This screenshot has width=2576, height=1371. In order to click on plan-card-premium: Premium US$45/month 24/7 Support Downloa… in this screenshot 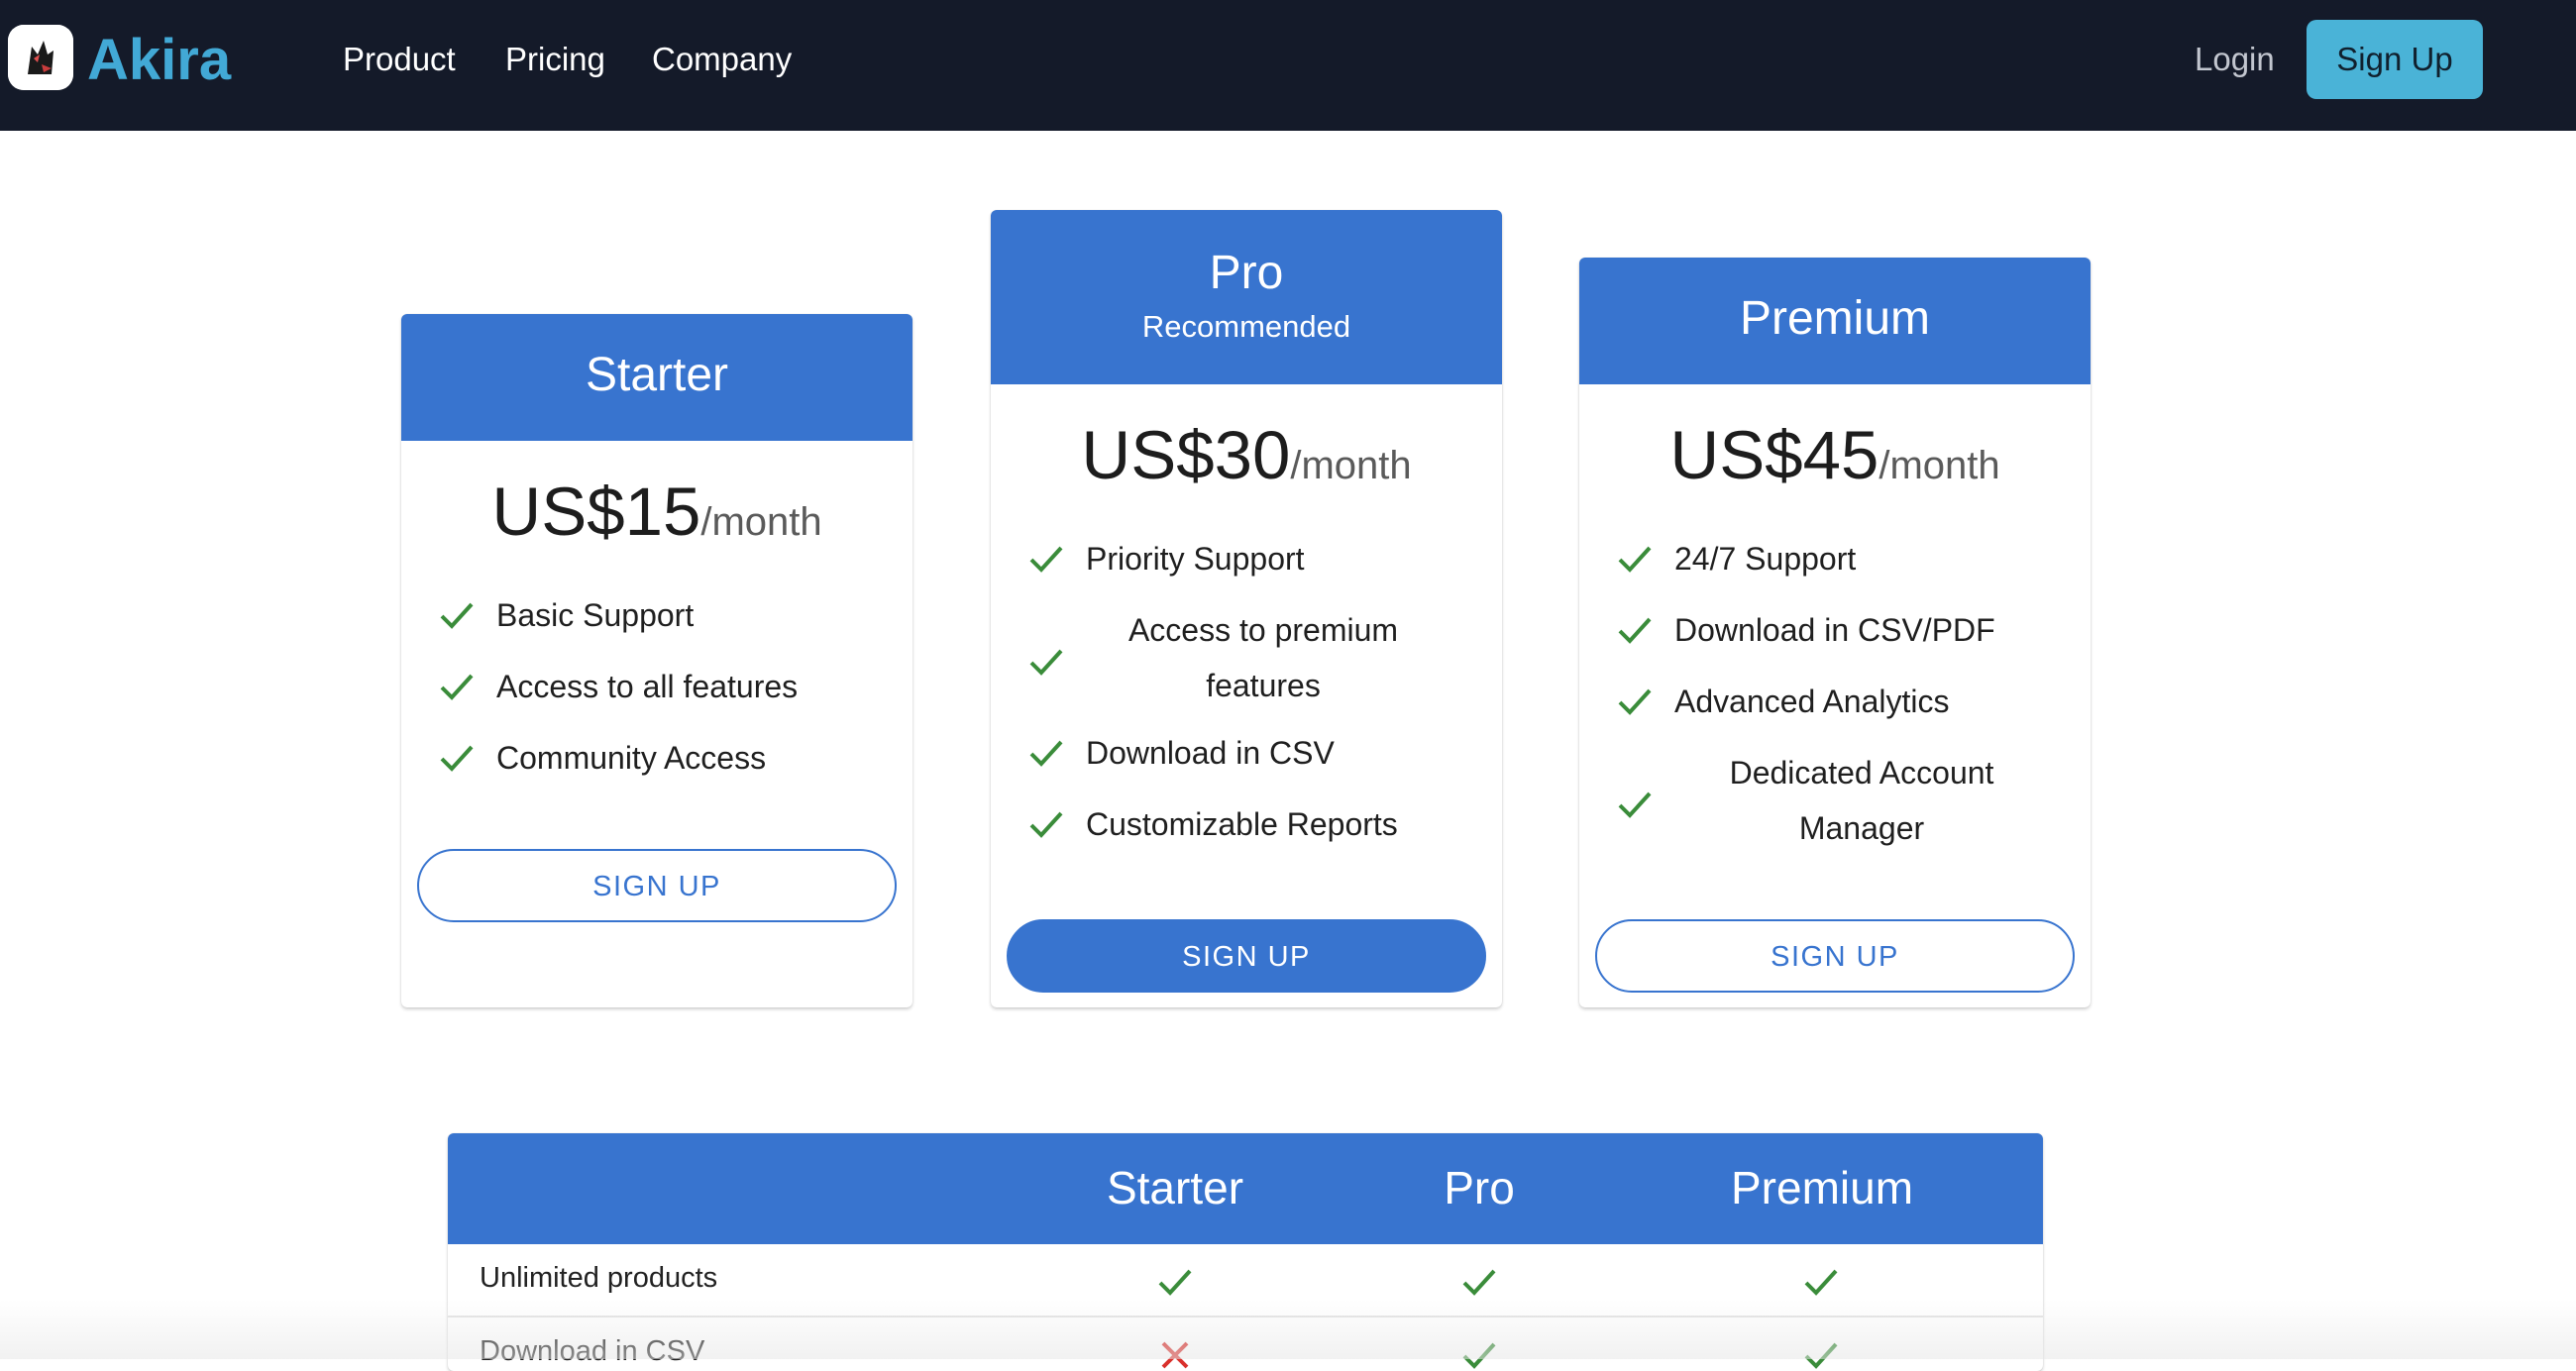, I will do `click(1835, 632)`.